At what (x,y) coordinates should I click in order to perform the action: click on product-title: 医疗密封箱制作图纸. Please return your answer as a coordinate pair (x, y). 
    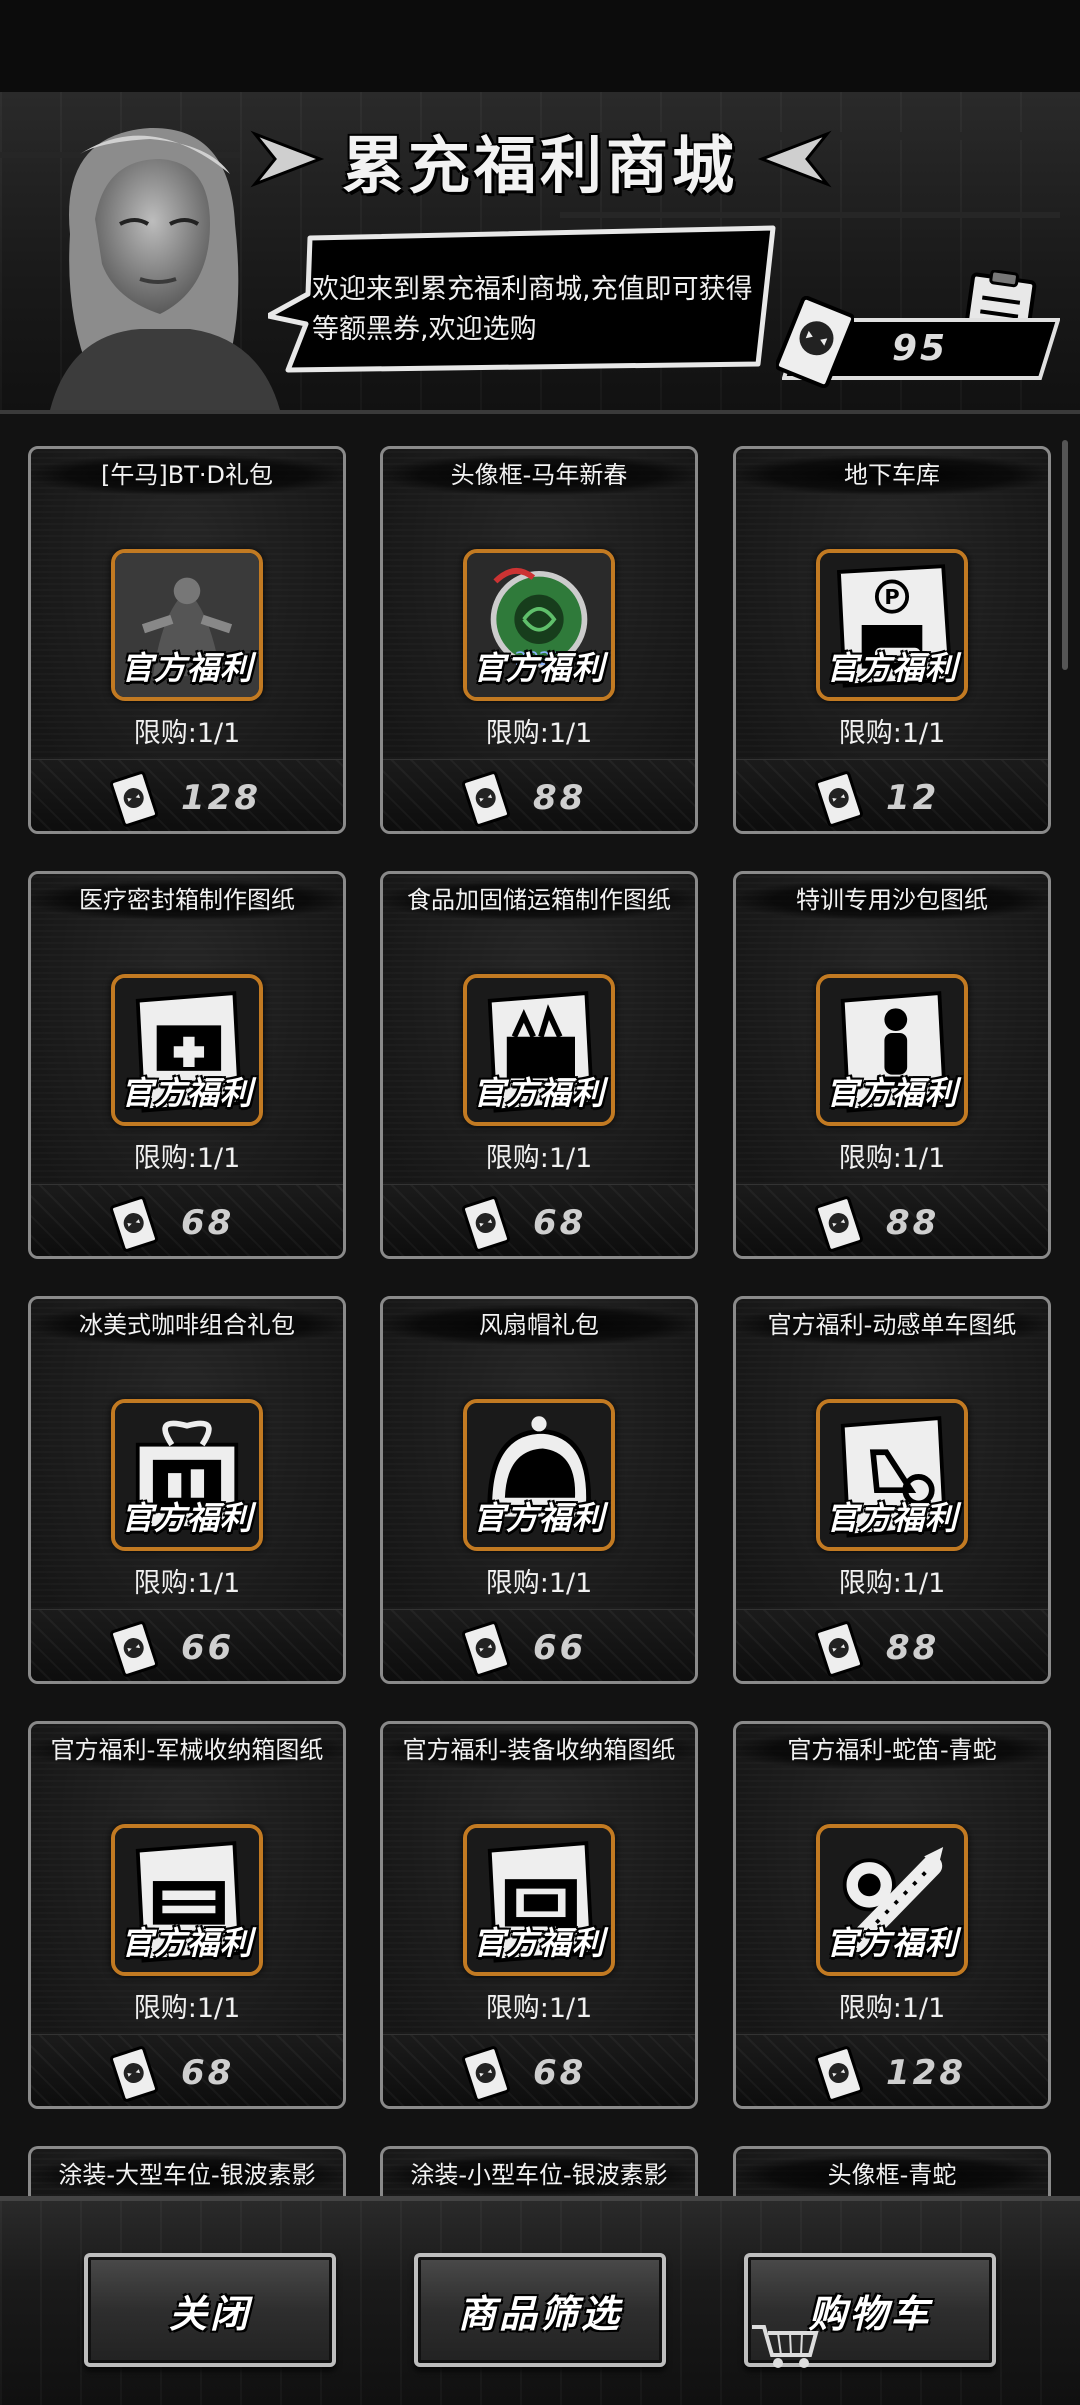
    Looking at the image, I should click on (187, 900).